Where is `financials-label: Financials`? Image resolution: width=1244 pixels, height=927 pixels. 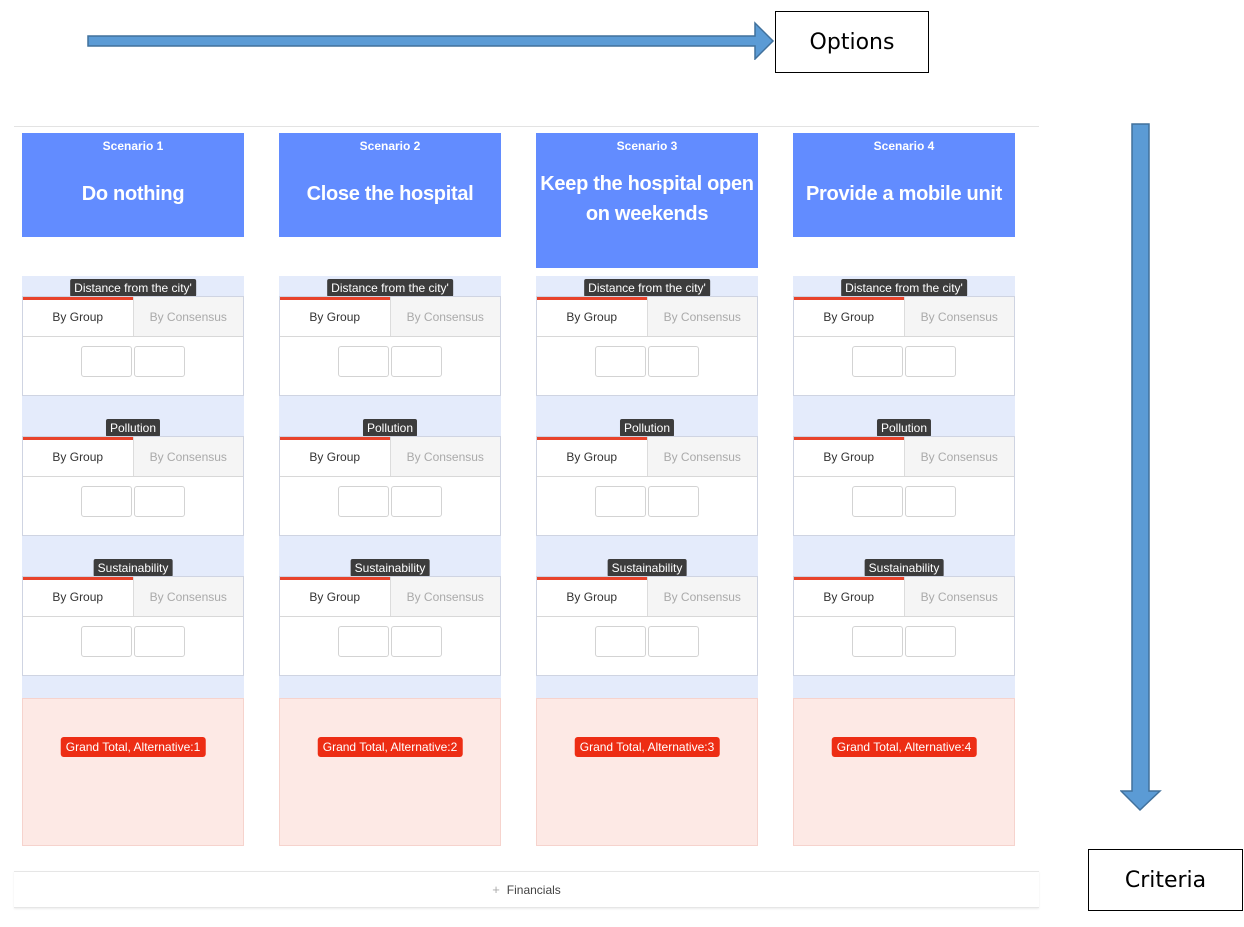
financials-label: Financials is located at coordinates (533, 889).